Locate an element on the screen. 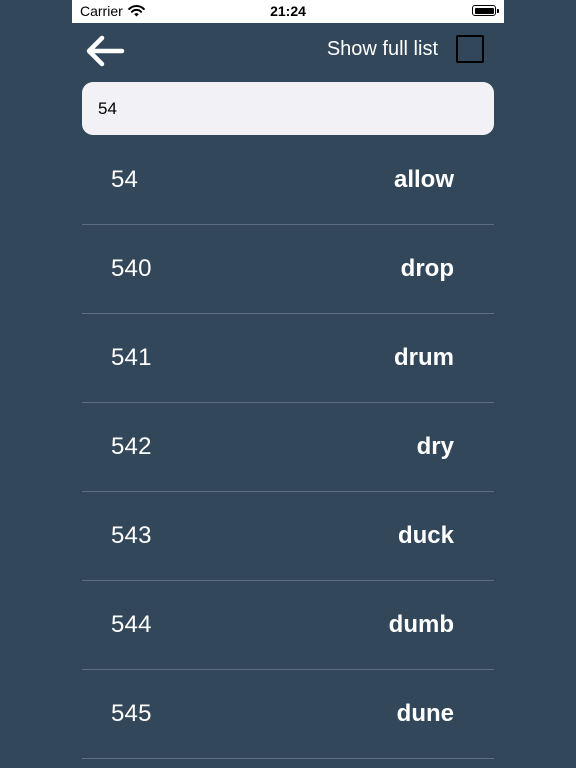 This screenshot has height=768, width=576. status-bar: Carrier 21:24 is located at coordinates (288, 11).